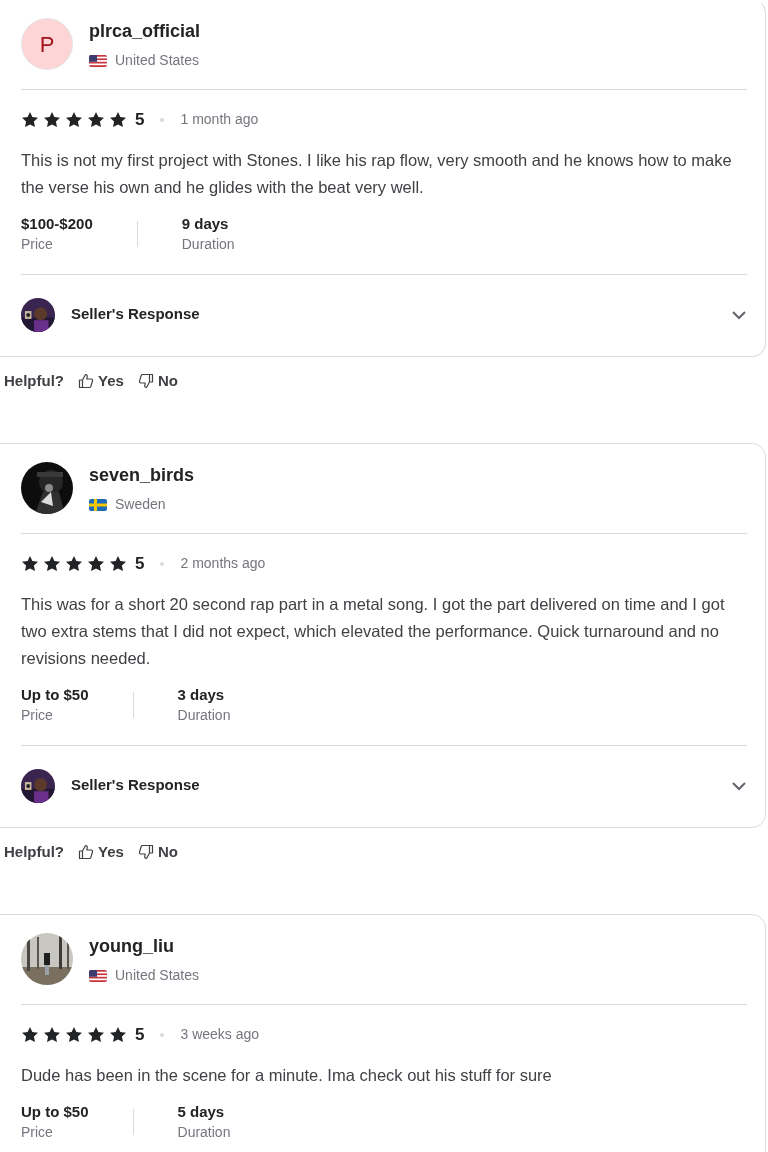 This screenshot has width=768, height=1152. I want to click on review-time: 2 months ago, so click(223, 564).